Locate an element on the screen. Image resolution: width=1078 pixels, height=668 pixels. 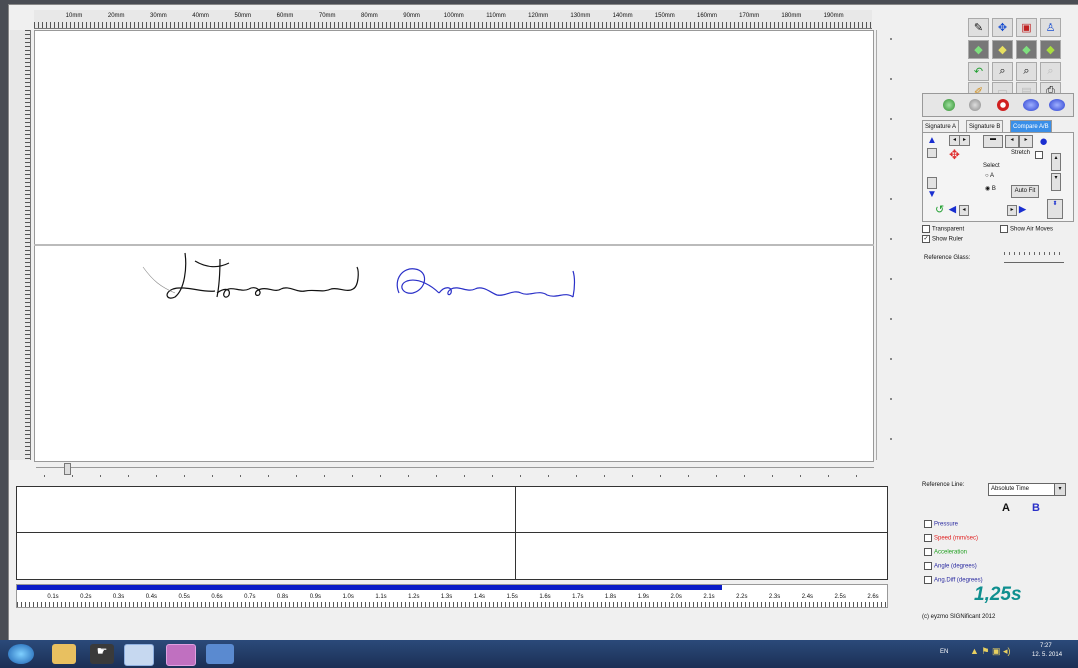
zoom-in-icon: ⌕ is located at coordinates (1002, 71).